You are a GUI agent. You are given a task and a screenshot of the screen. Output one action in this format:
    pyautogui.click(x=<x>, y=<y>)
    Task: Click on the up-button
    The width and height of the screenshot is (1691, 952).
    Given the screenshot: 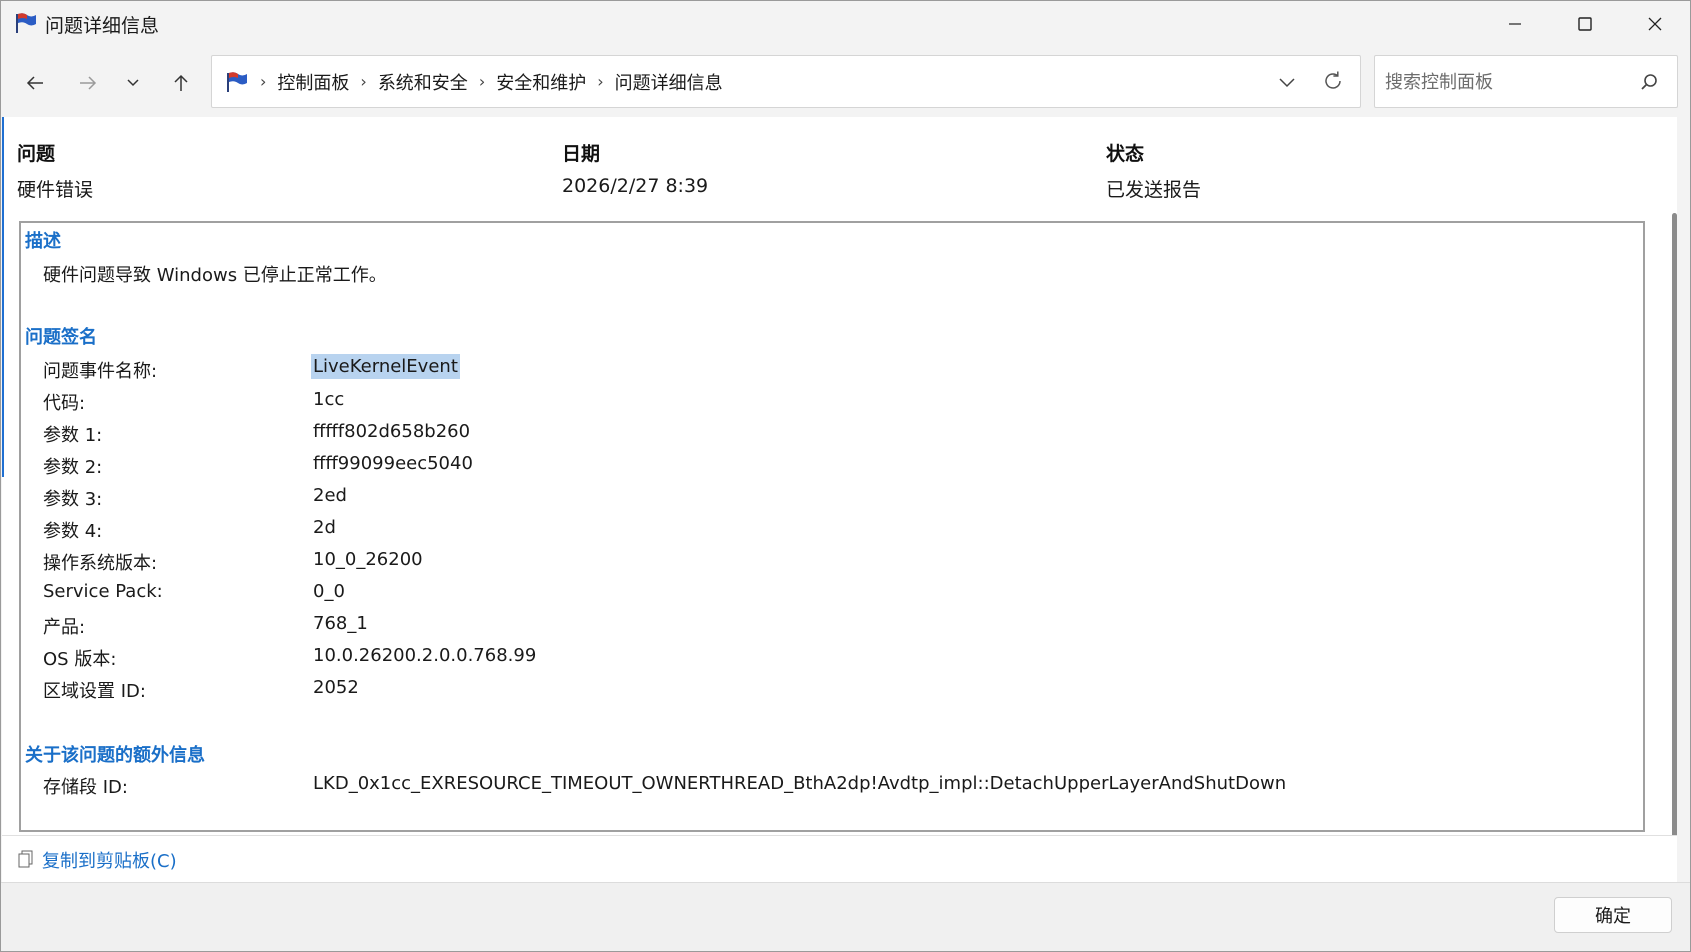 What is the action you would take?
    pyautogui.click(x=181, y=83)
    